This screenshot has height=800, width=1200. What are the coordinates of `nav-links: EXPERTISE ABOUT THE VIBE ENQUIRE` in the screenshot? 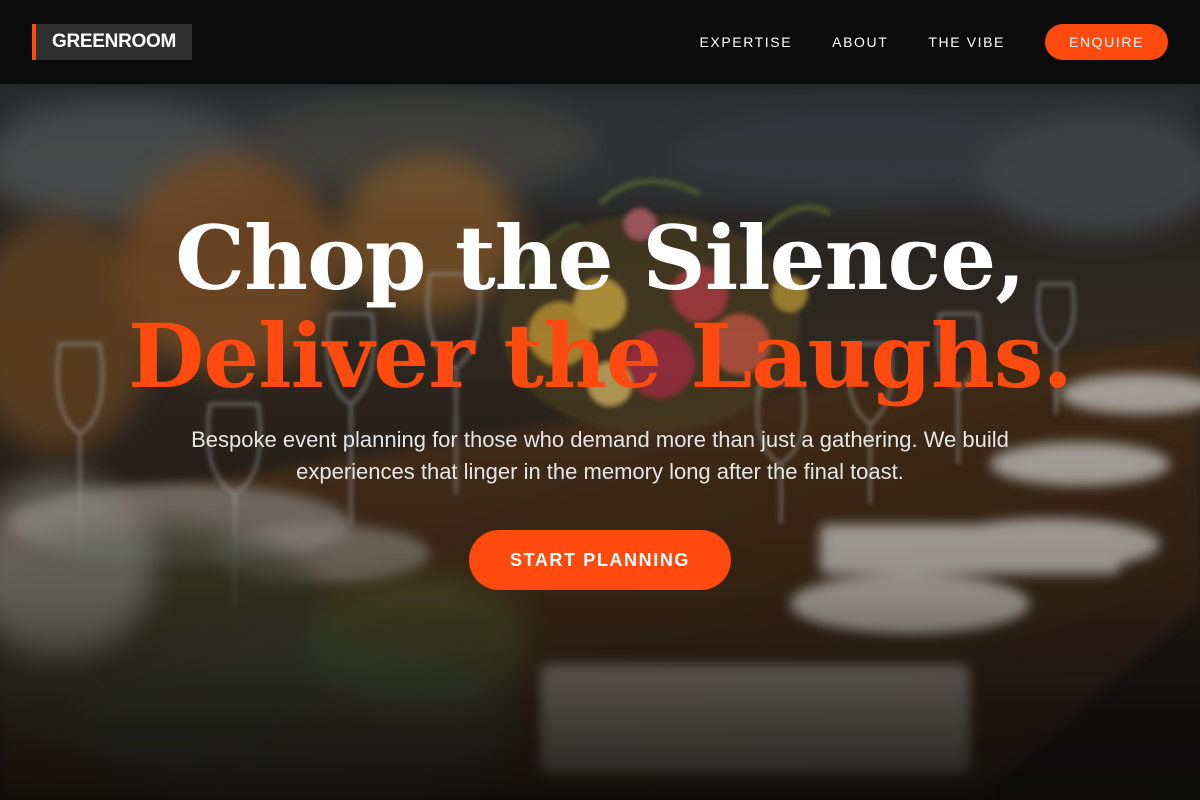 It's located at (933, 42).